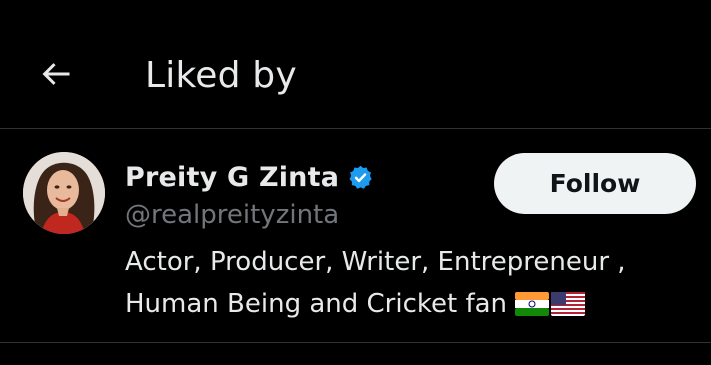  I want to click on display-name: Preity G Zinta, so click(232, 177).